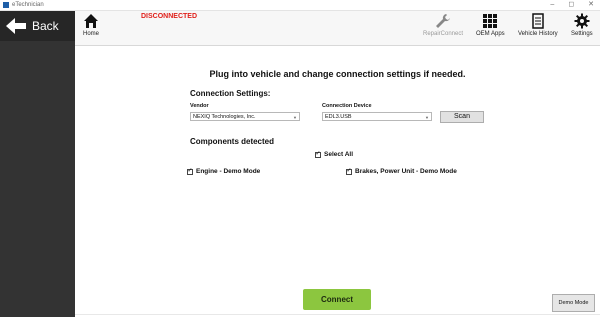 The width and height of the screenshot is (600, 317). Describe the element at coordinates (339, 154) in the screenshot. I see `select-all-label: Select All` at that location.